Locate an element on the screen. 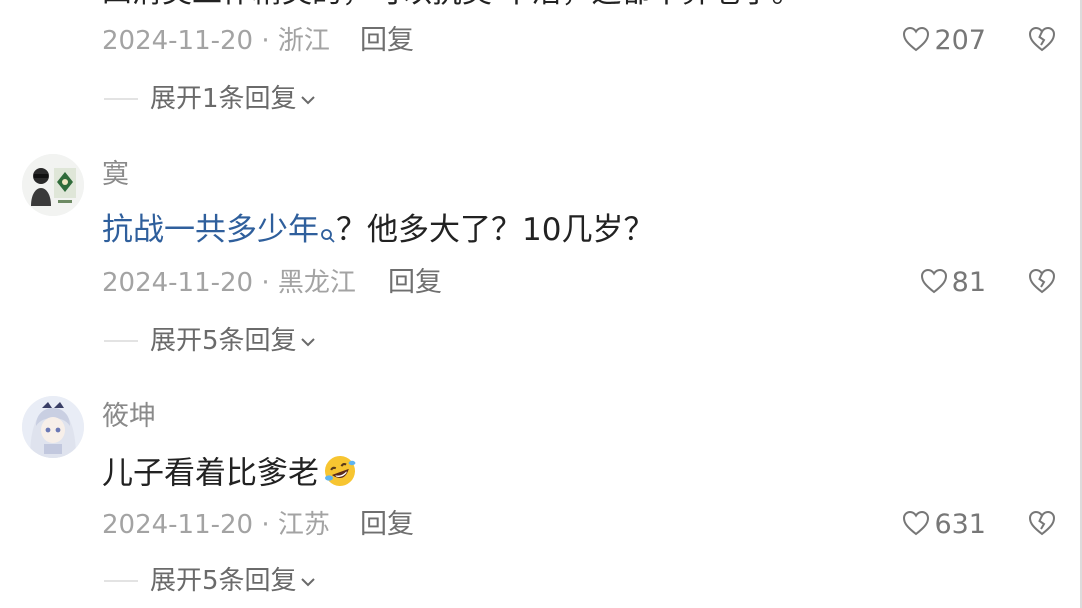 This screenshot has height=608, width=1082. comment-text: ？他多大了？10几岁？ is located at coordinates (495, 230).